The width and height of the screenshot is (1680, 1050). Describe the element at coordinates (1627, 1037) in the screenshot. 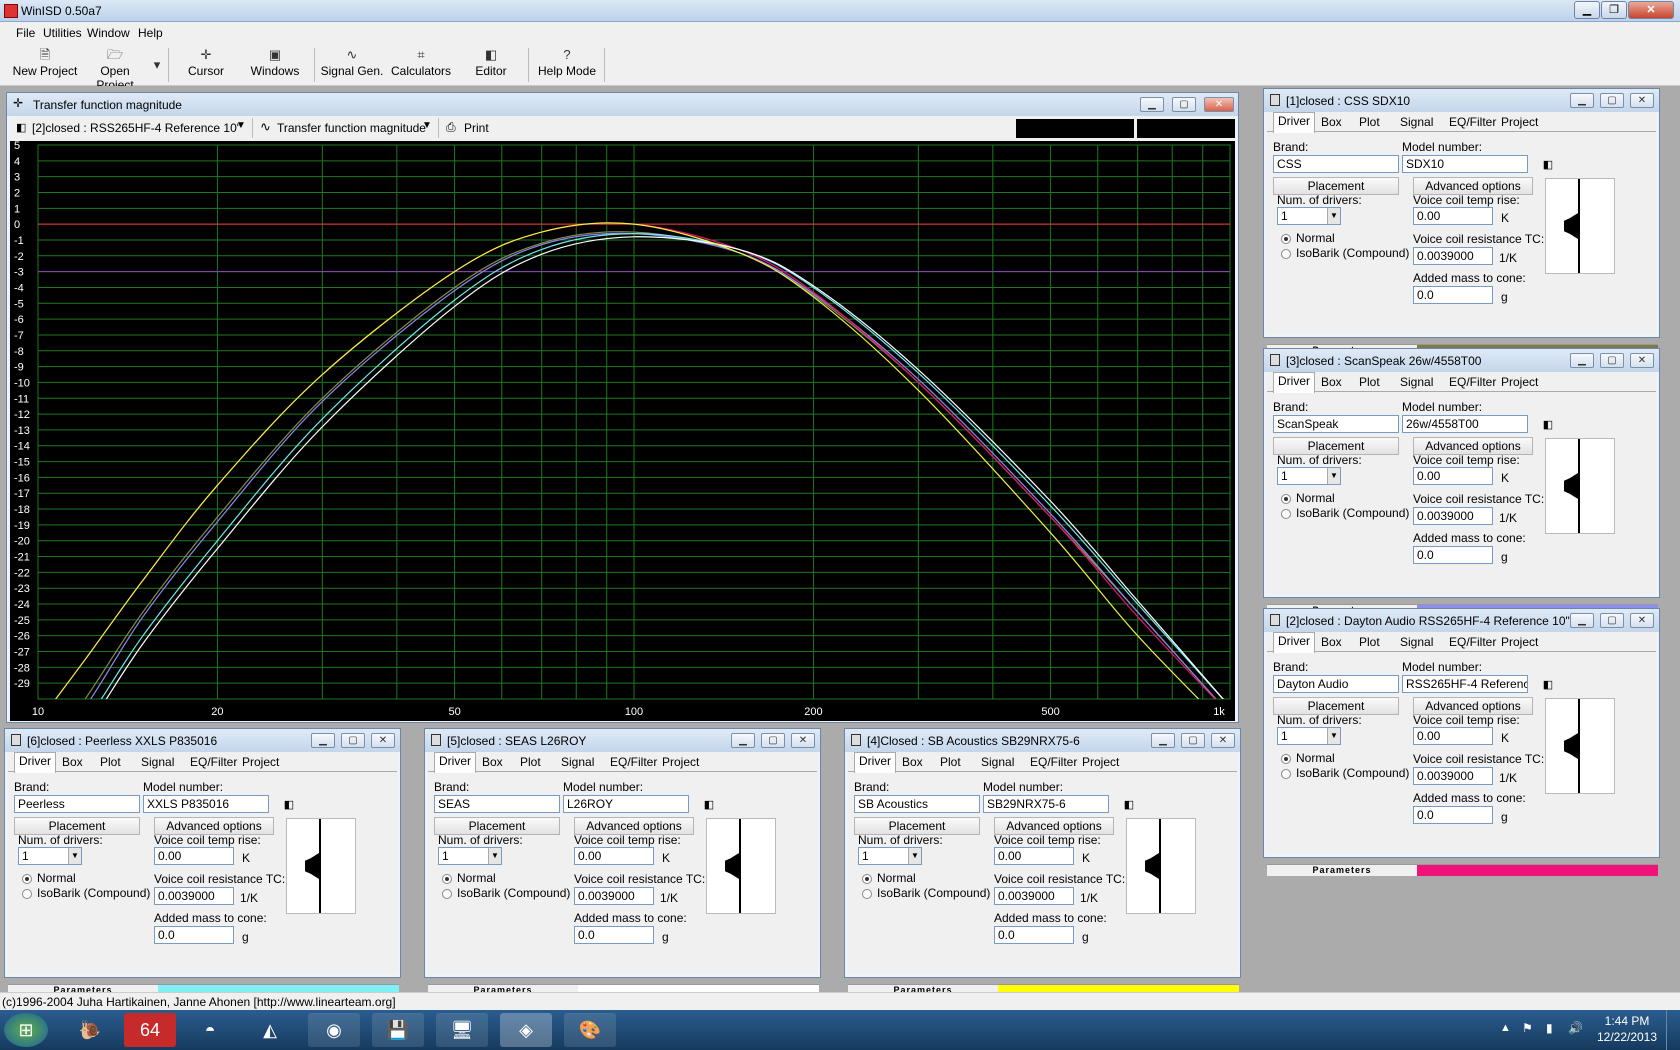

I see `clock-date: 12/22/2013` at that location.